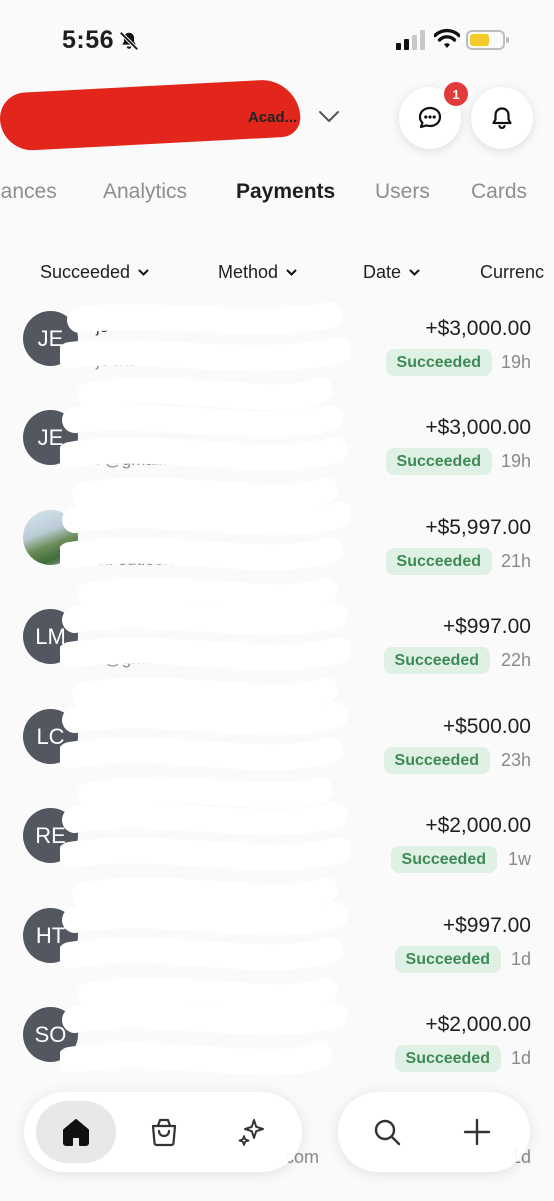  I want to click on sparkle-icon, so click(251, 1132).